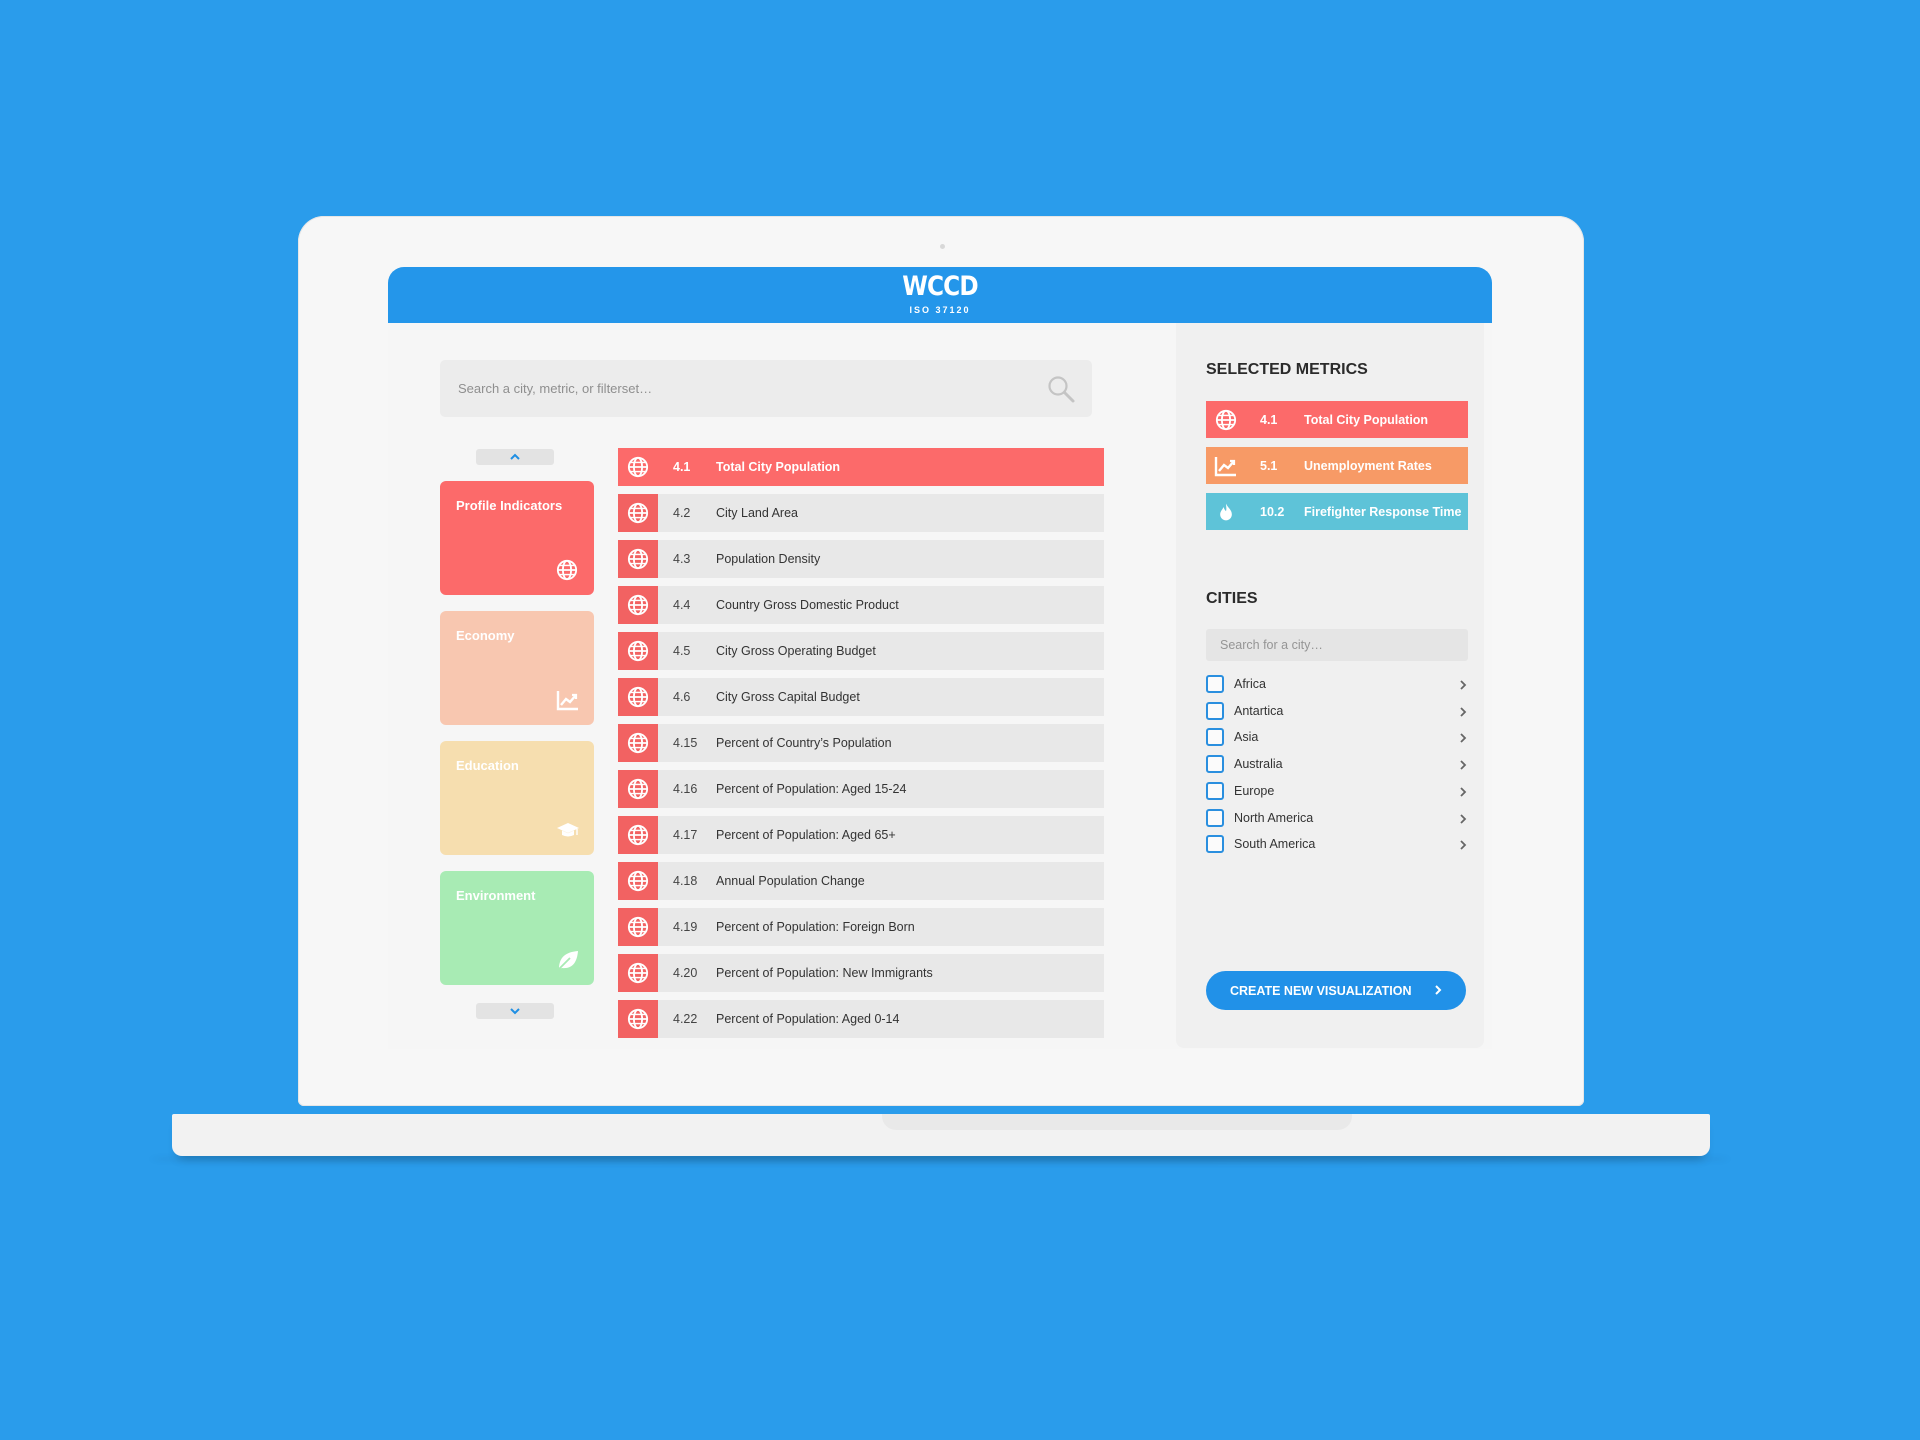 Image resolution: width=1920 pixels, height=1440 pixels. I want to click on selected-metric-name: Unemployment Rates, so click(1368, 465).